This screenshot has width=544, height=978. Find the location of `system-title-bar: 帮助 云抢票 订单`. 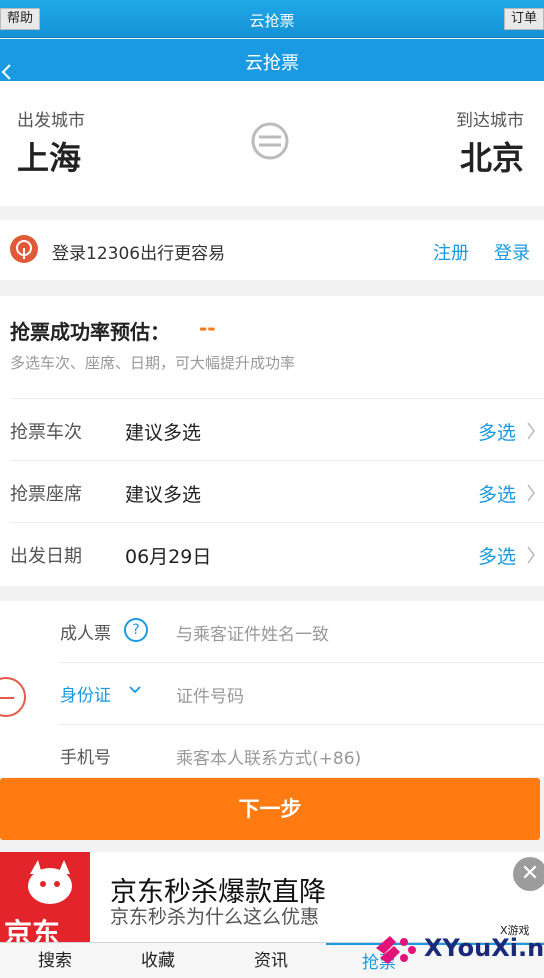

system-title-bar: 帮助 云抢票 订单 is located at coordinates (272, 19).